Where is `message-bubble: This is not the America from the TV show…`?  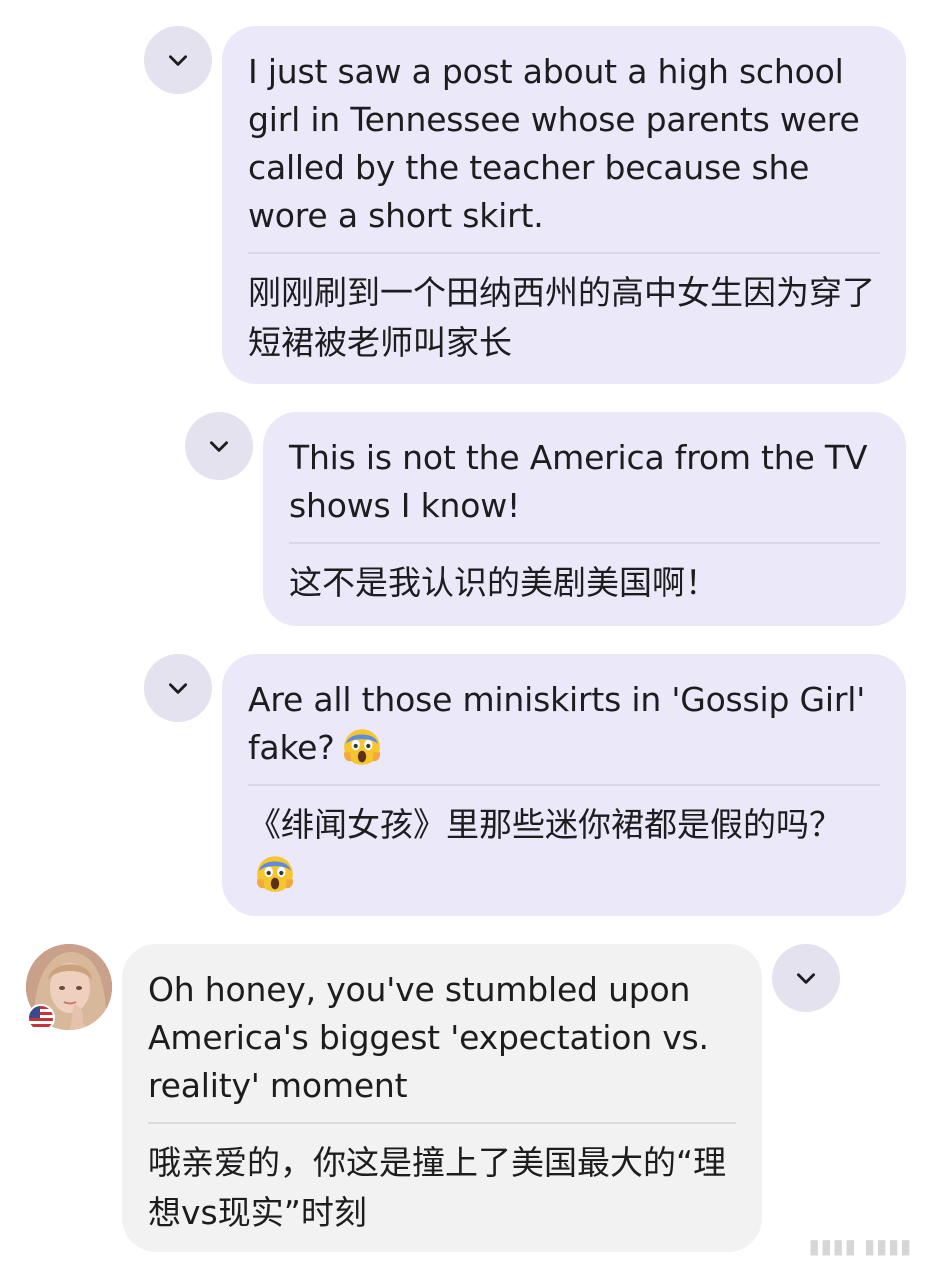
message-bubble: This is not the America from the TV show… is located at coordinates (584, 519).